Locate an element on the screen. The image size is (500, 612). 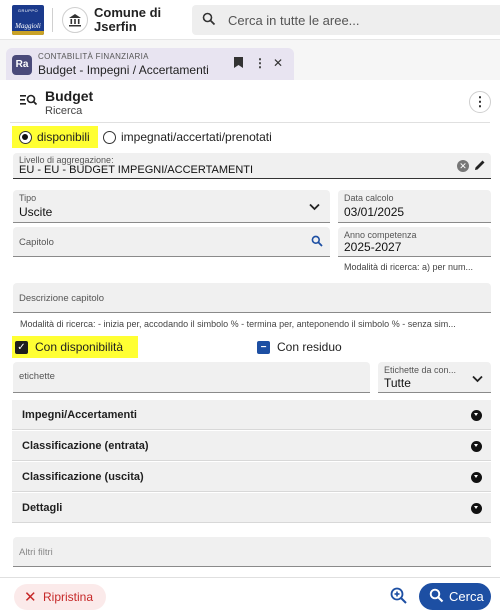
reset-button: ✕ Ripristina is located at coordinates (60, 597).